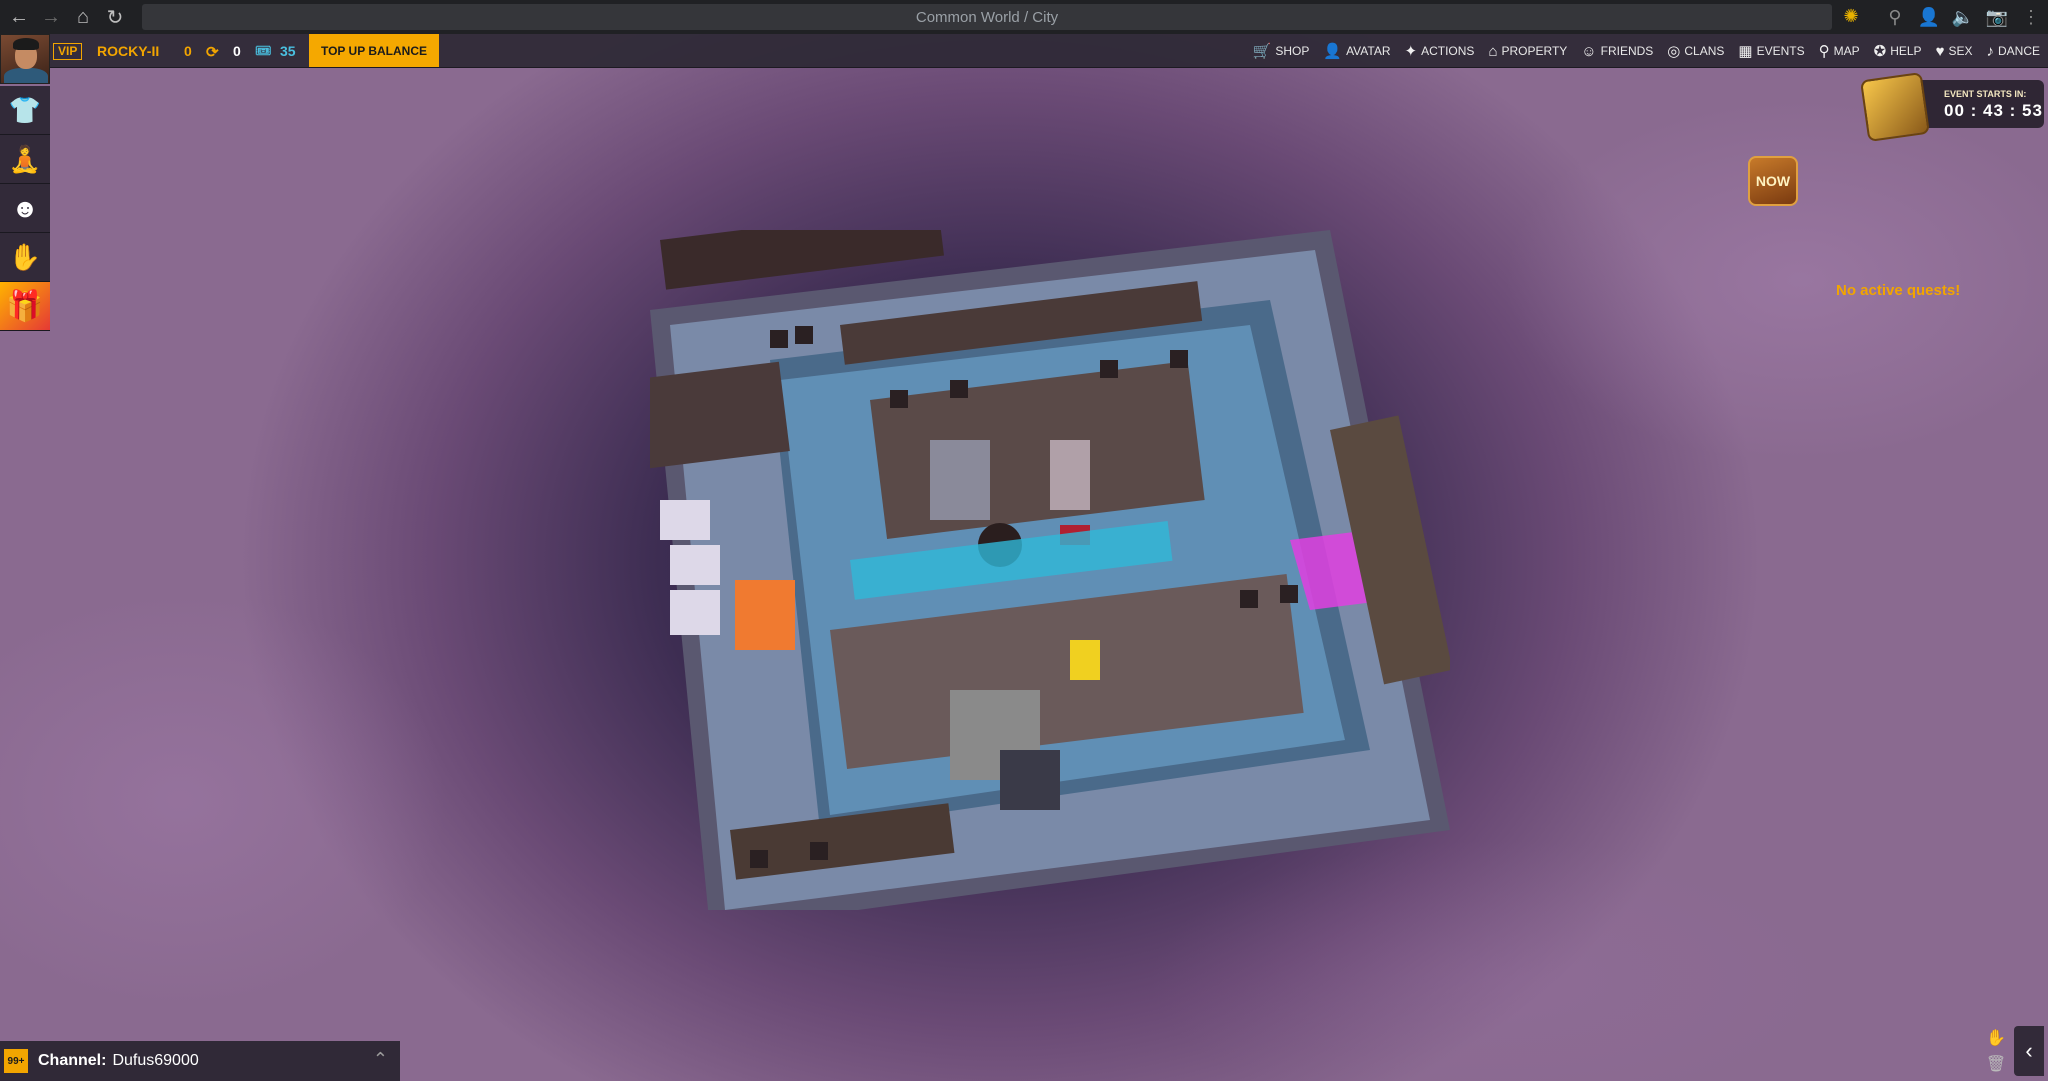 Image resolution: width=2048 pixels, height=1081 pixels. Describe the element at coordinates (1527, 51) in the screenshot. I see `menu-property: ⌂ PROPERTY` at that location.